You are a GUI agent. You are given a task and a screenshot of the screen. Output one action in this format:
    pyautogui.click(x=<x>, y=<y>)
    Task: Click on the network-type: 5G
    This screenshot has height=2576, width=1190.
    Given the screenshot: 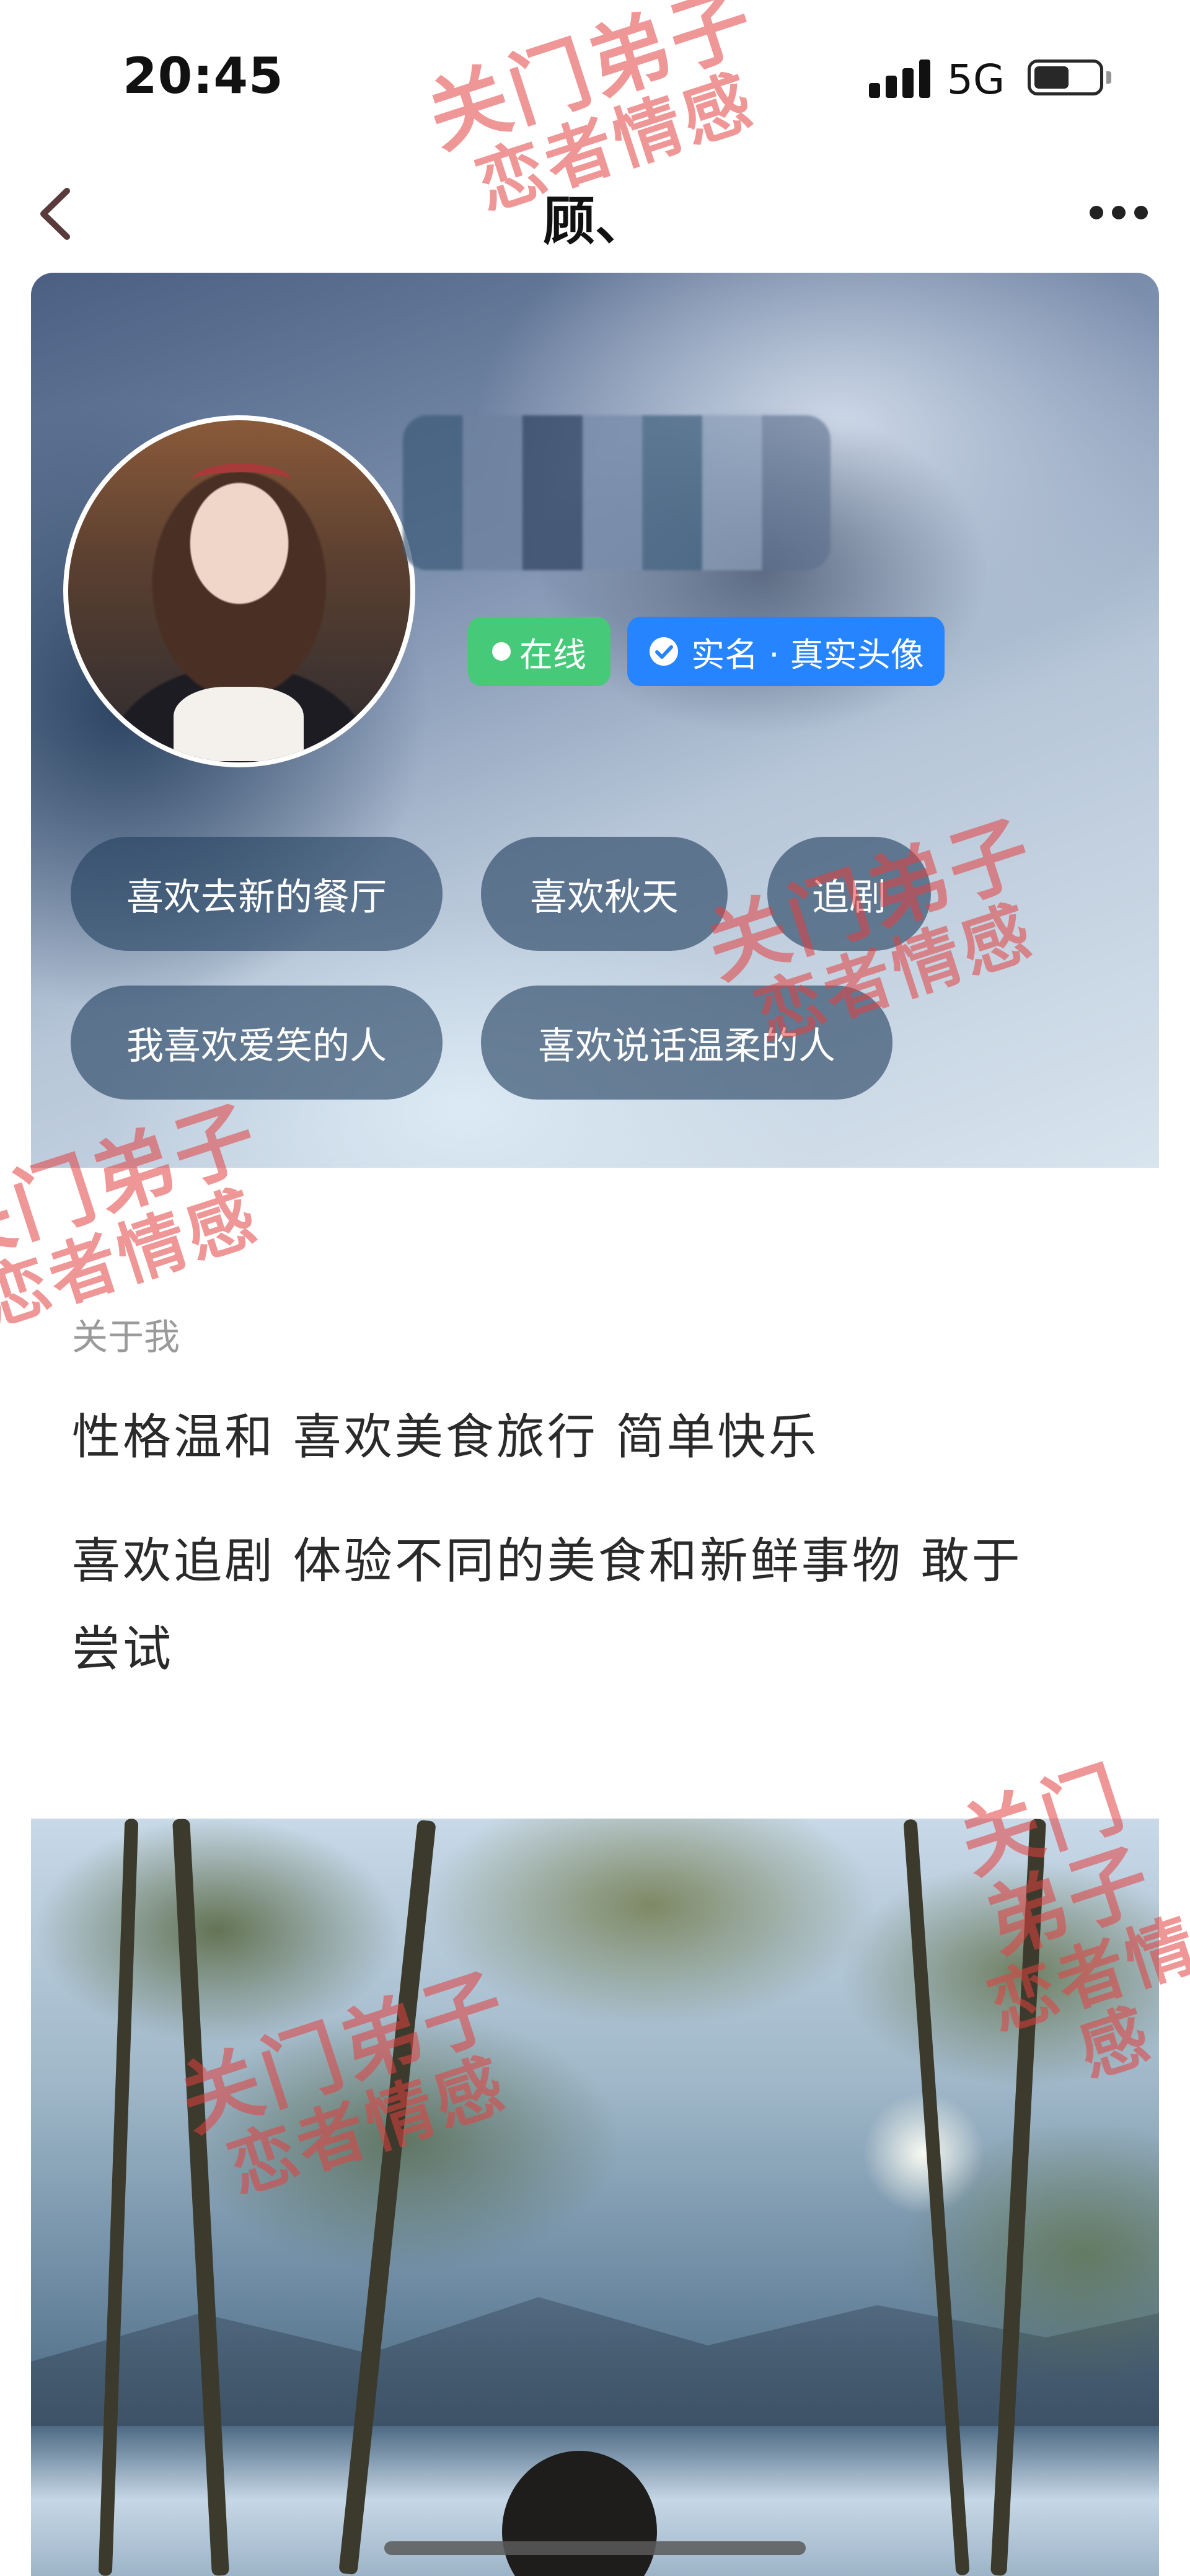 What is the action you would take?
    pyautogui.click(x=976, y=80)
    